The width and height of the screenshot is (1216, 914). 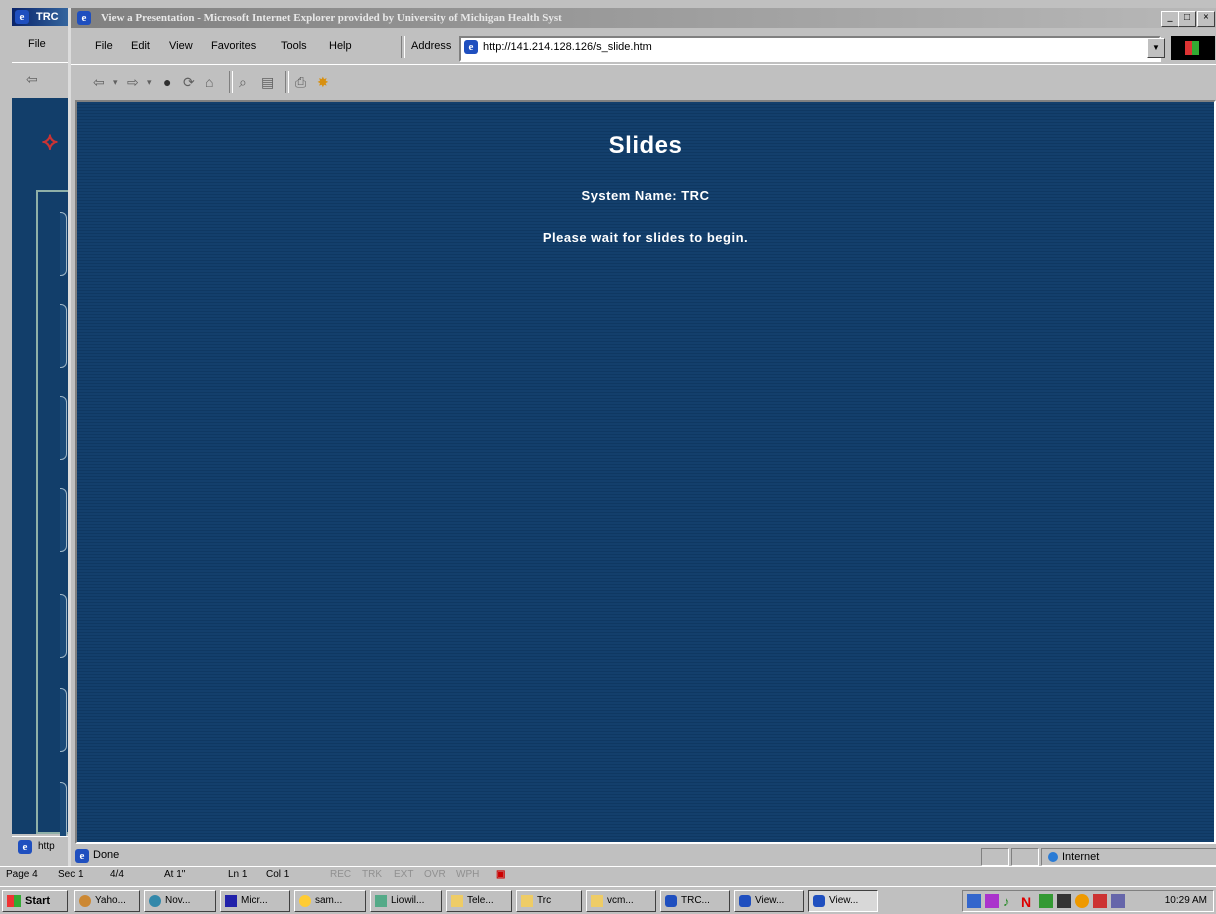 What do you see at coordinates (1082, 901) in the screenshot?
I see `tray-messenger-icon` at bounding box center [1082, 901].